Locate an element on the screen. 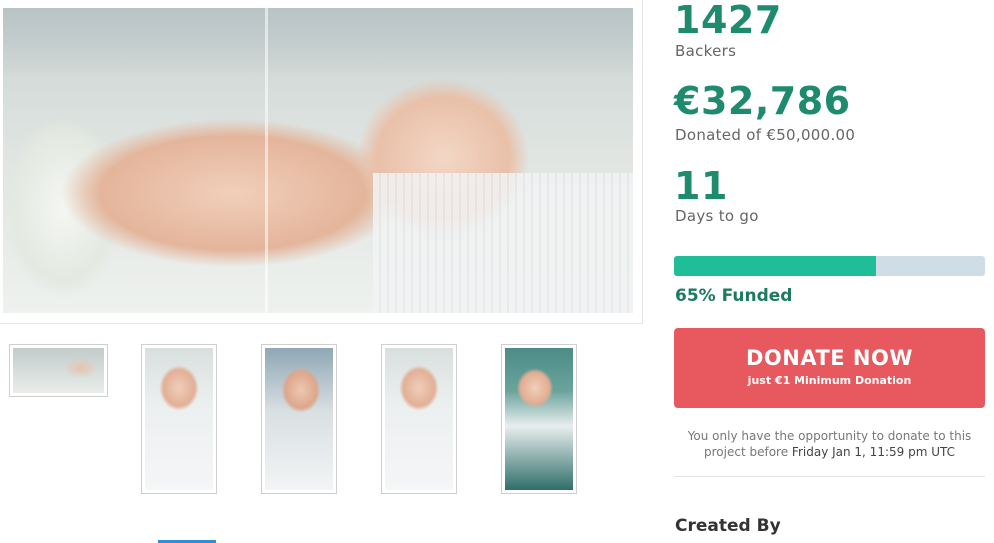 Image resolution: width=994 pixels, height=543 pixels. divider is located at coordinates (829, 476).